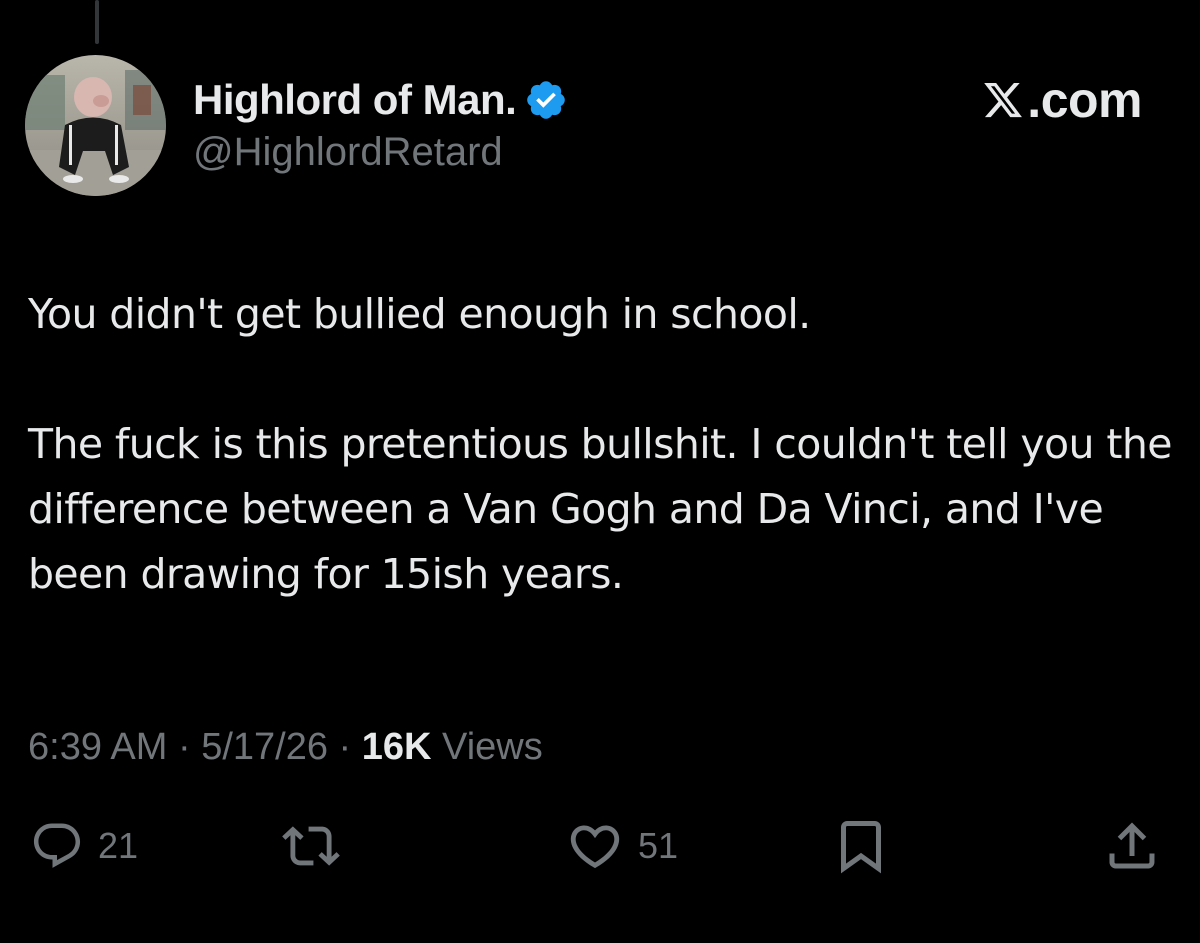  What do you see at coordinates (546, 100) in the screenshot?
I see `verified-badge-icon` at bounding box center [546, 100].